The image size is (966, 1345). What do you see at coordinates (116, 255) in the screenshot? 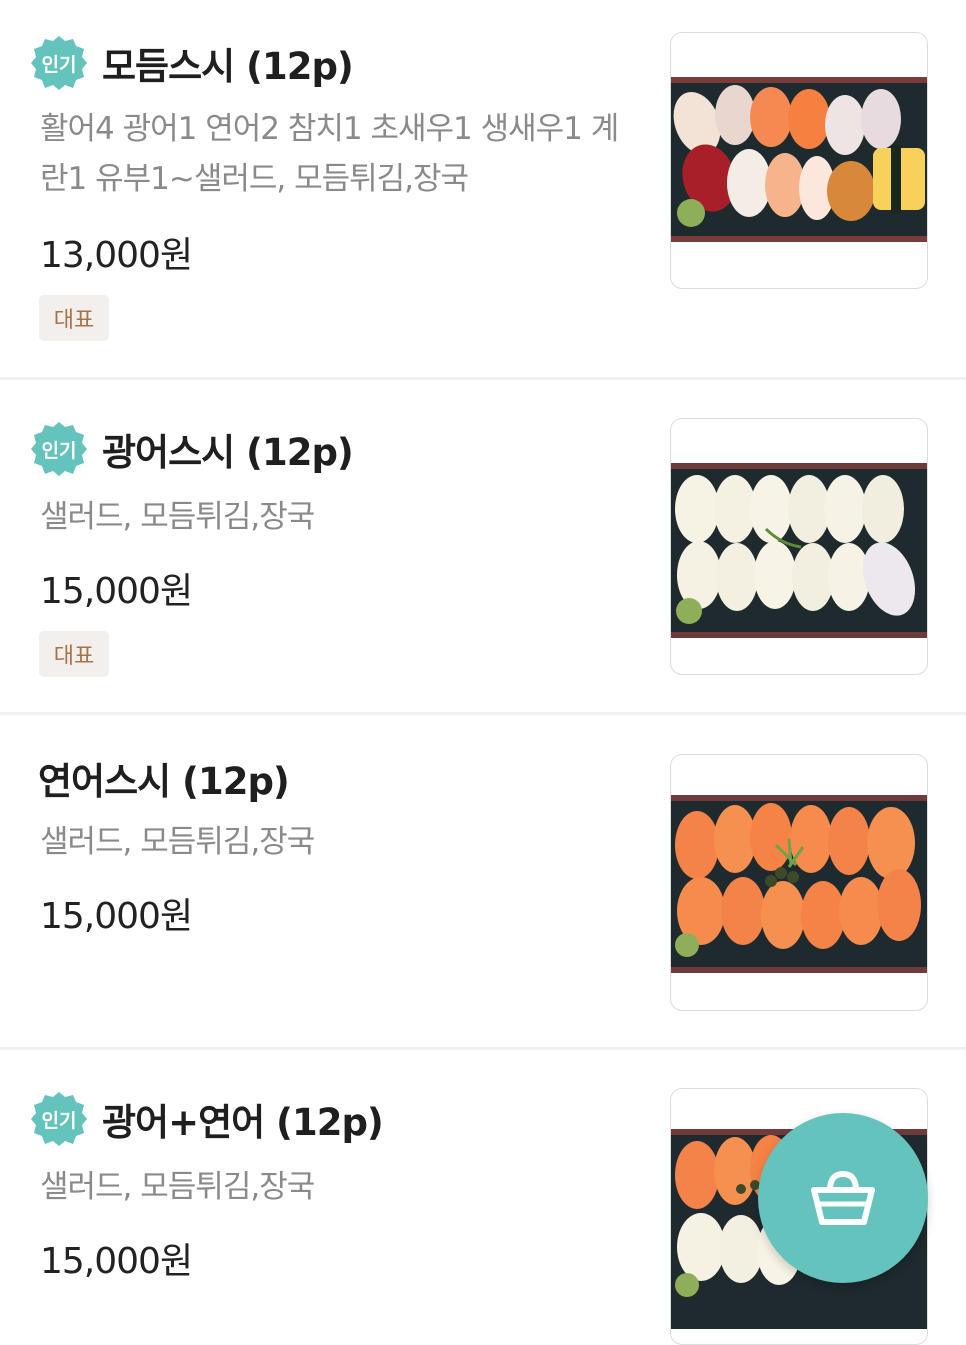
I see `item-price: 13,000원` at bounding box center [116, 255].